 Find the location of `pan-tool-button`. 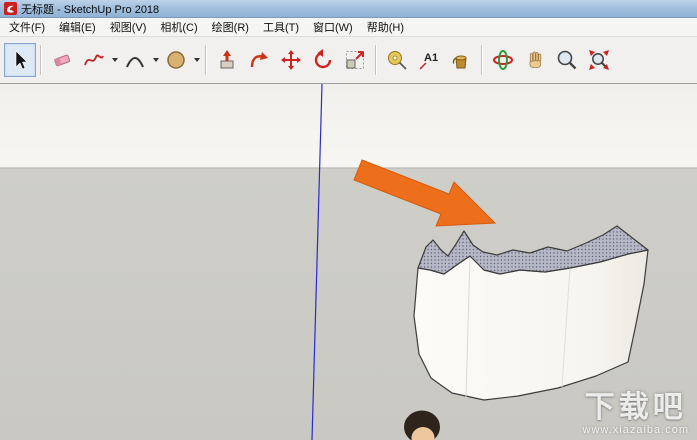

pan-tool-button is located at coordinates (535, 60).